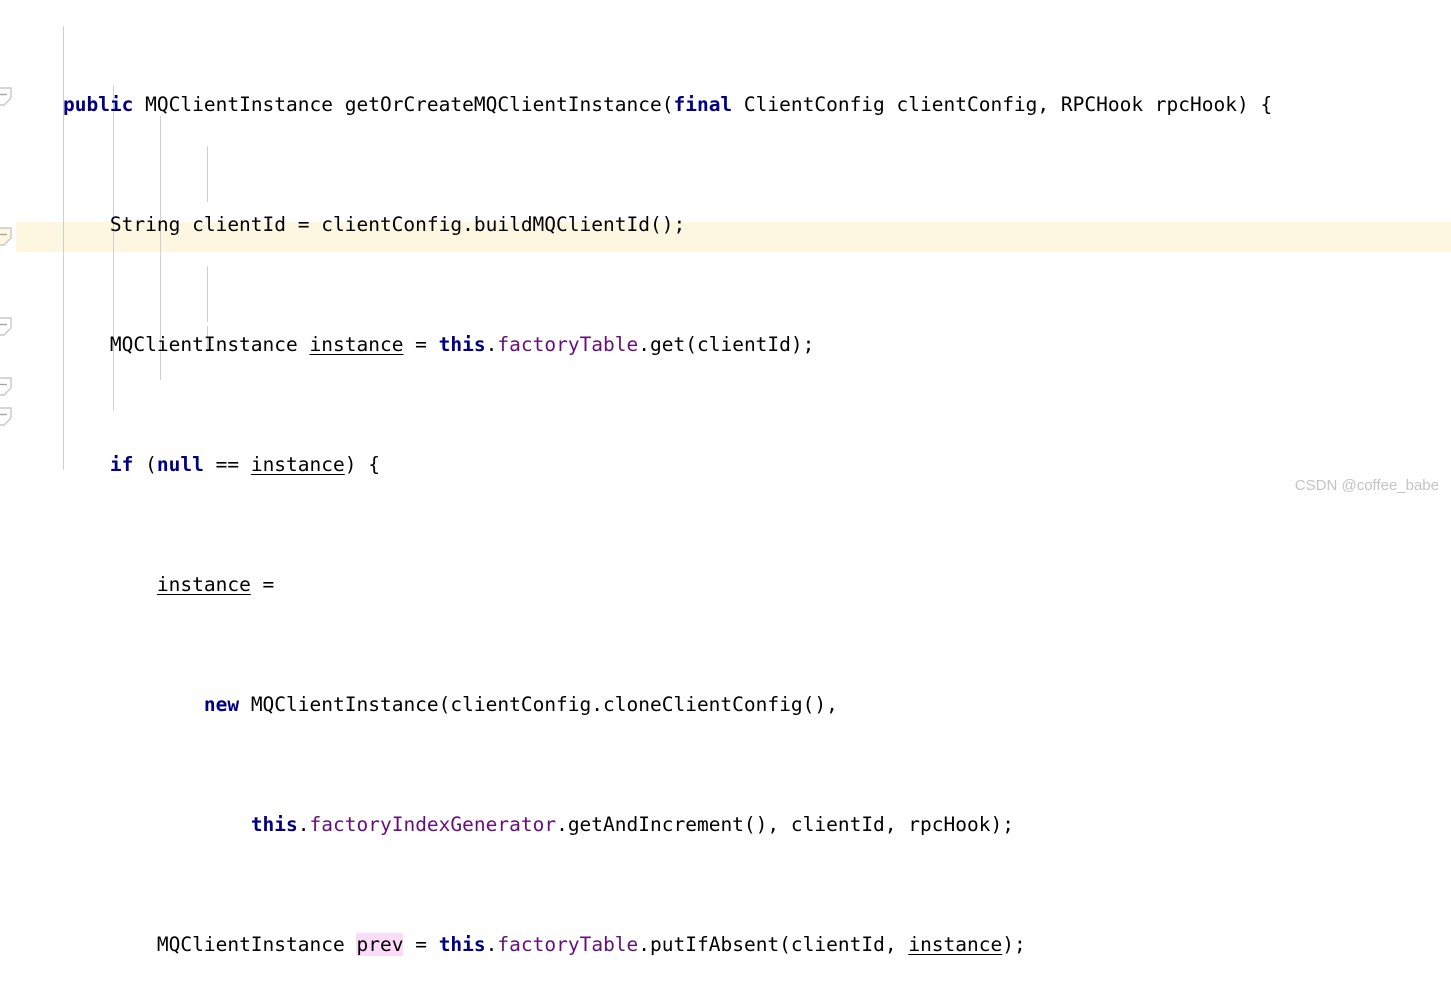  What do you see at coordinates (703, 104) in the screenshot?
I see `token-keyword: final` at bounding box center [703, 104].